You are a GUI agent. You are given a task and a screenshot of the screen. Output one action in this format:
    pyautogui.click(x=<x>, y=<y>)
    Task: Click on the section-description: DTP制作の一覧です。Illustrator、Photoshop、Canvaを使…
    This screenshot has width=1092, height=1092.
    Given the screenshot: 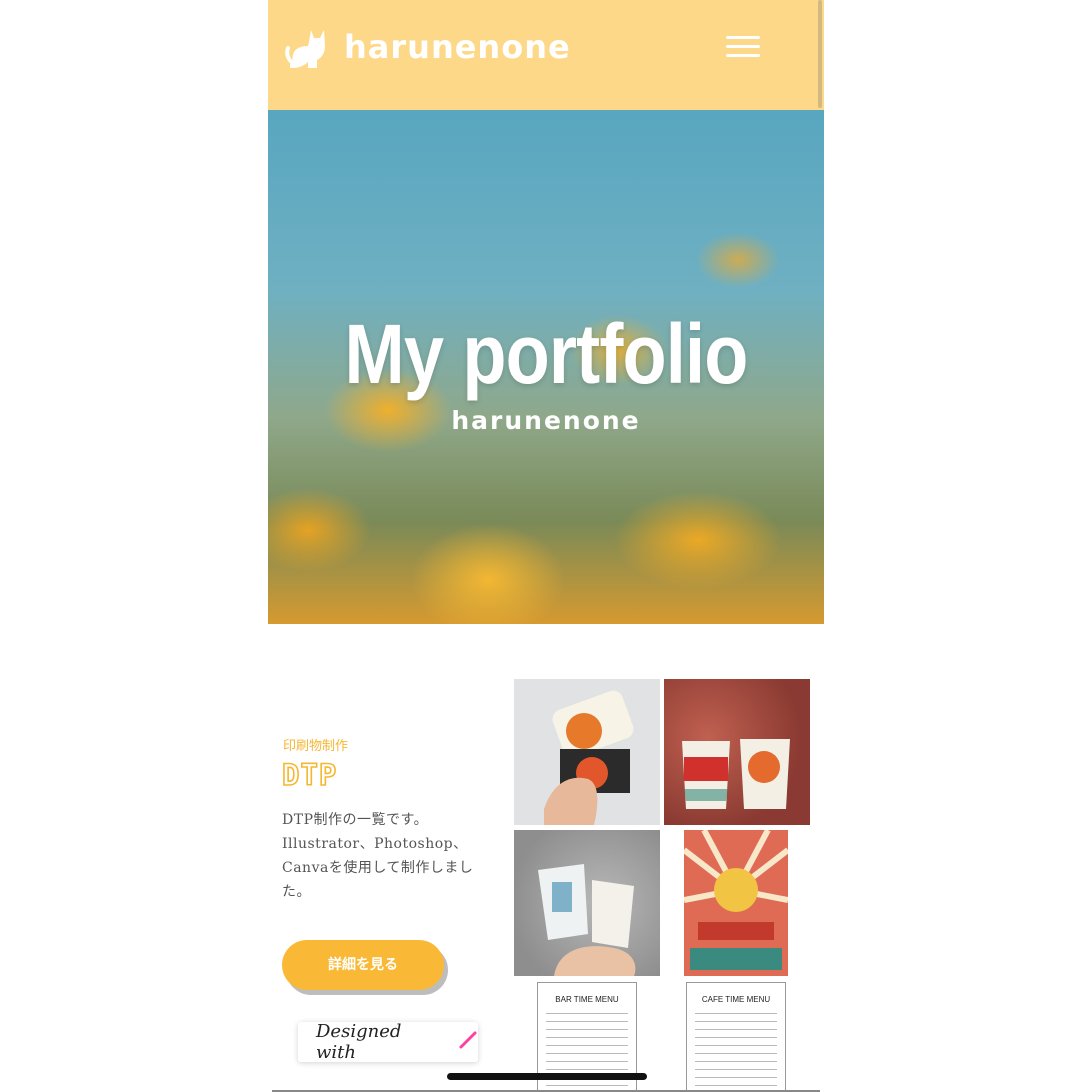 What is the action you would take?
    pyautogui.click(x=378, y=856)
    